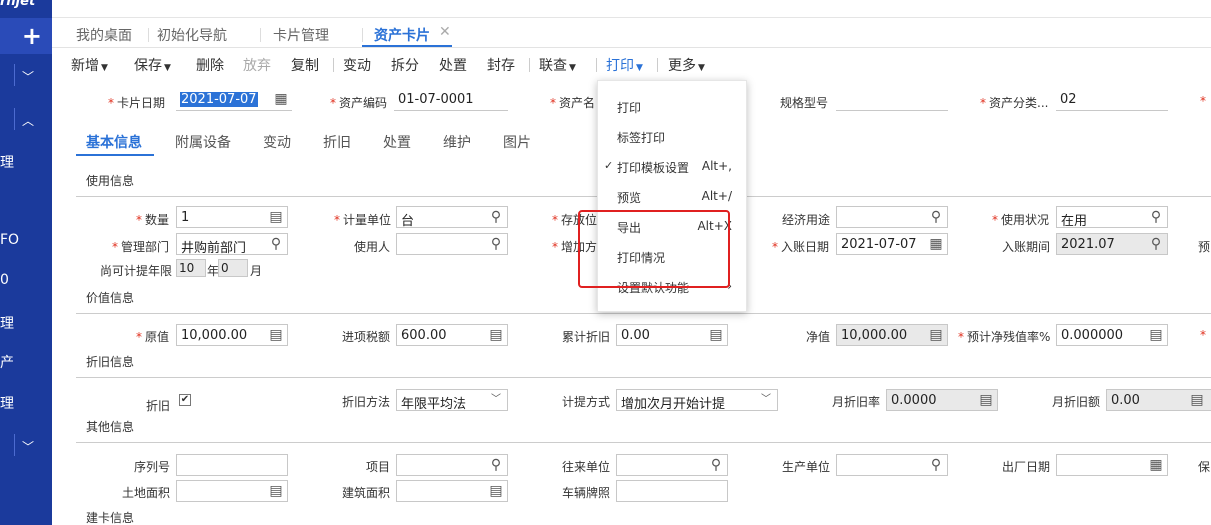 This screenshot has width=1211, height=525. What do you see at coordinates (672, 491) in the screenshot?
I see `plate-field` at bounding box center [672, 491].